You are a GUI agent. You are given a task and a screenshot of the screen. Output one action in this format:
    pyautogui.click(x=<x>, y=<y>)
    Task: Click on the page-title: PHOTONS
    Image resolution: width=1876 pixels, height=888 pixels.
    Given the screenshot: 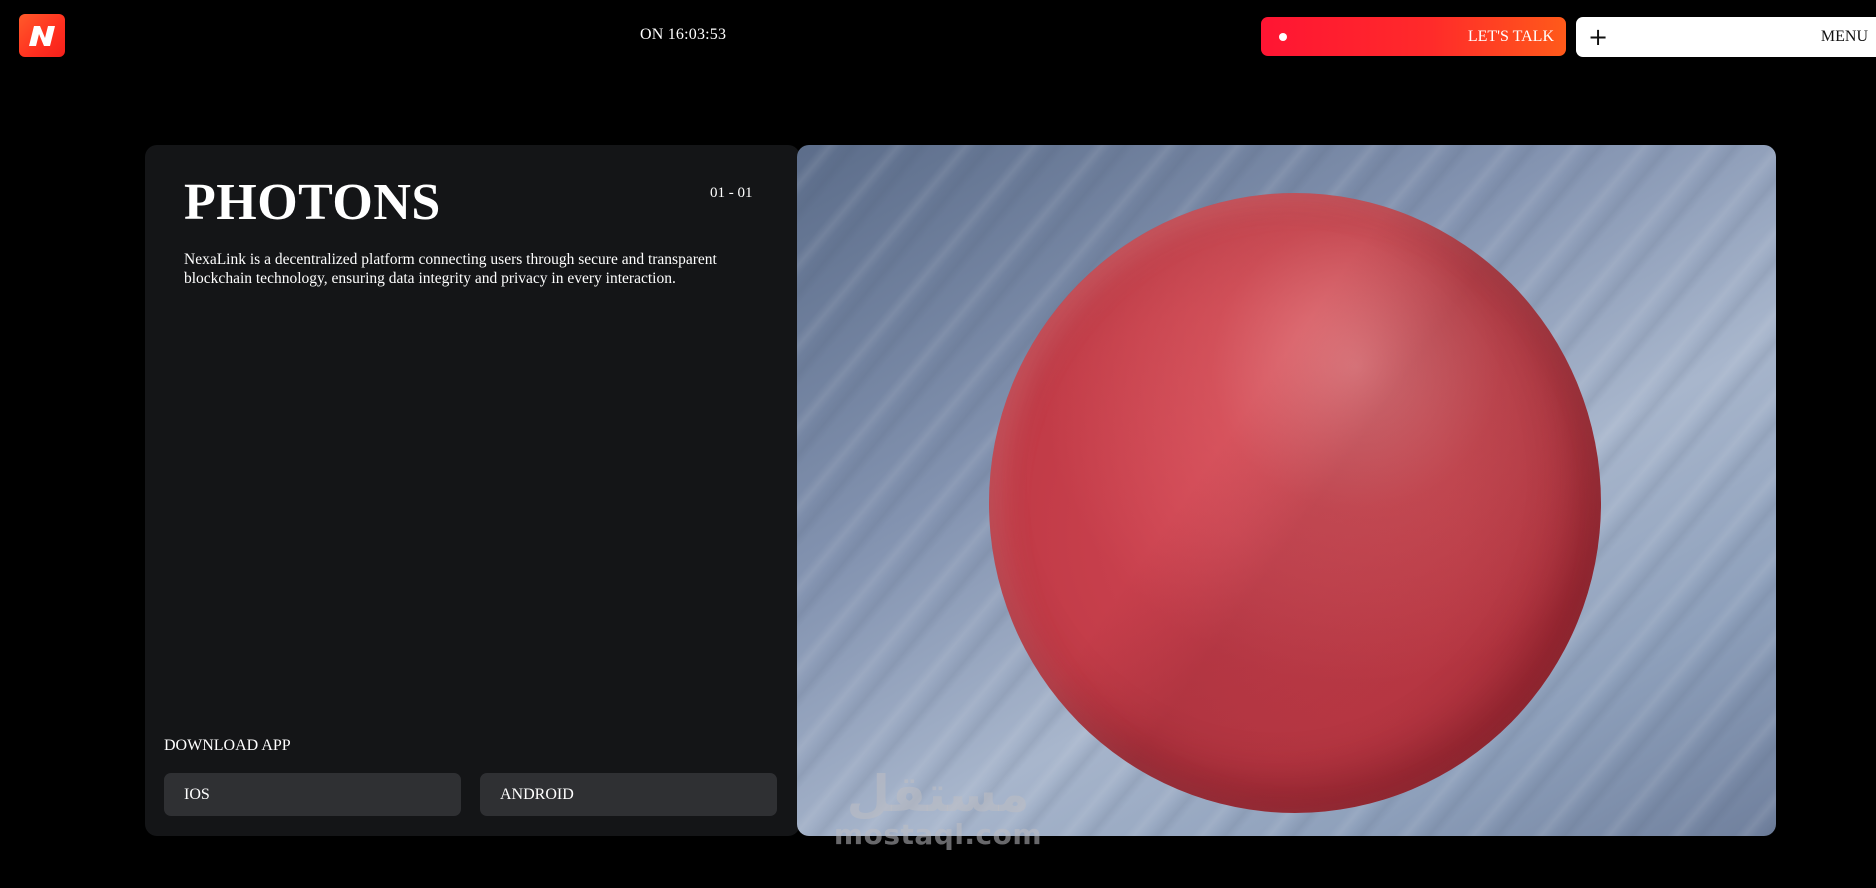 What is the action you would take?
    pyautogui.click(x=312, y=202)
    